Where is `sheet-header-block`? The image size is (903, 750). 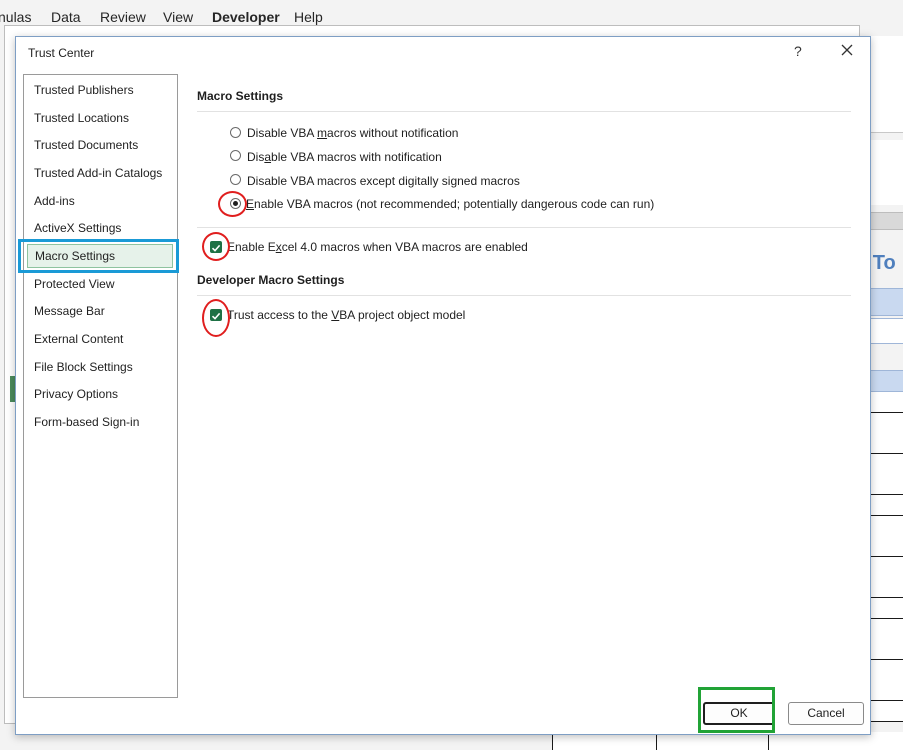 sheet-header-block is located at coordinates (885, 302).